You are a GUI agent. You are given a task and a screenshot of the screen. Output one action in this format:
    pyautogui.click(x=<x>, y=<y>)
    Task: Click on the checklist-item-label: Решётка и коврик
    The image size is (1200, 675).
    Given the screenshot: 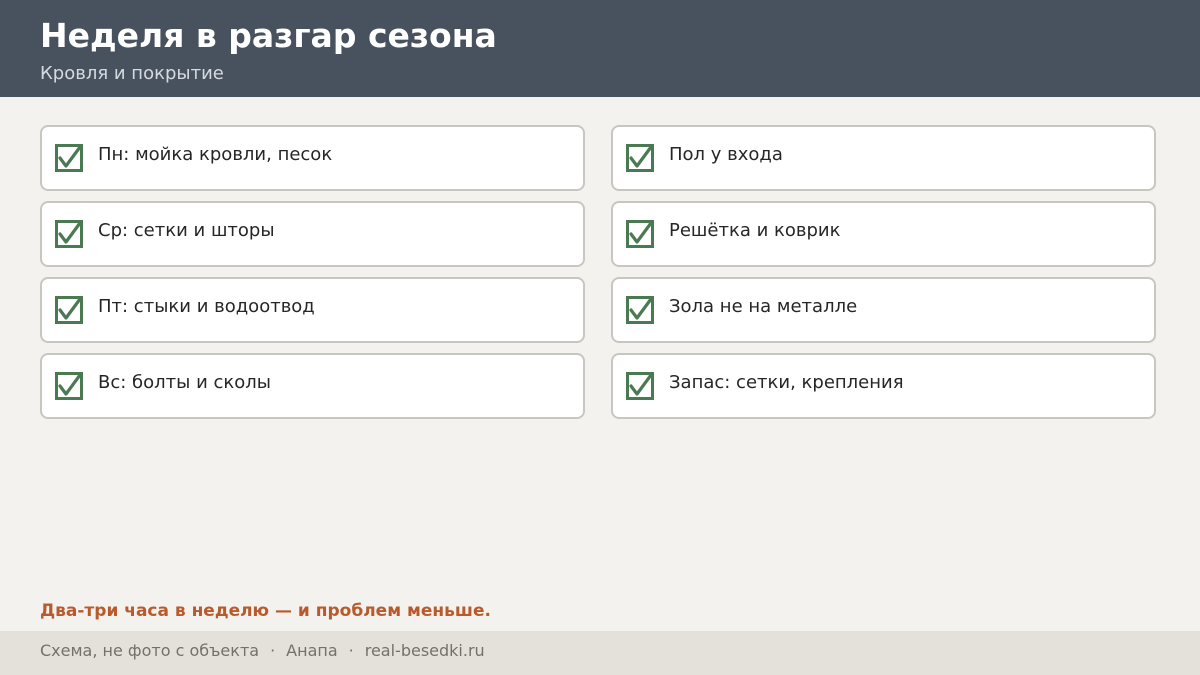 What is the action you would take?
    pyautogui.click(x=755, y=230)
    